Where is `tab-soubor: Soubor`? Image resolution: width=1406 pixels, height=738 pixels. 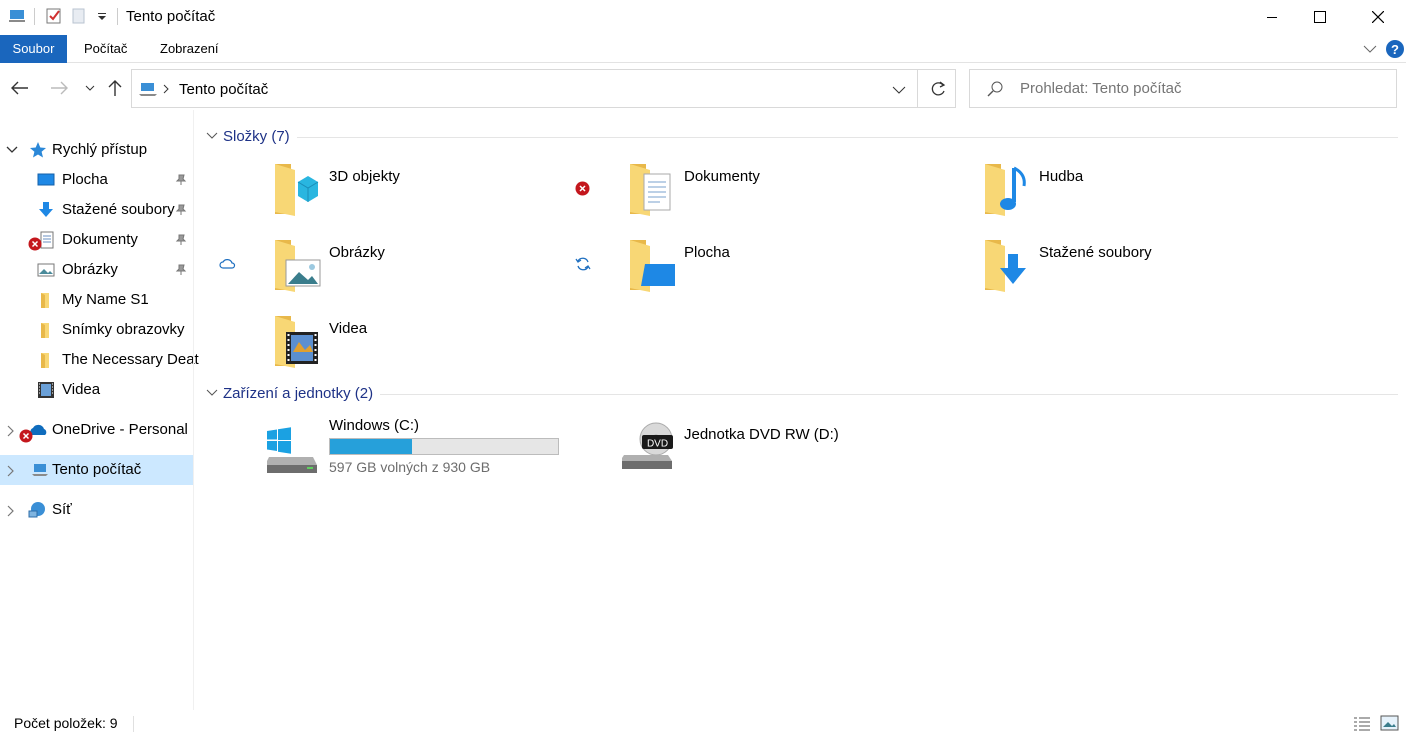
tab-soubor: Soubor is located at coordinates (33, 49).